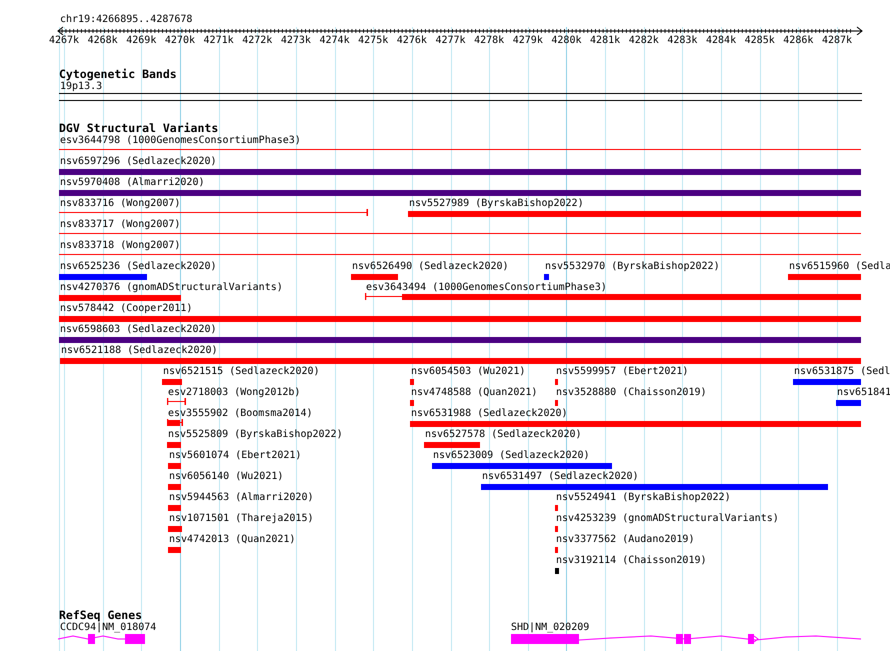  I want to click on variant-label: nsv6056140 (Wu2021), so click(226, 477).